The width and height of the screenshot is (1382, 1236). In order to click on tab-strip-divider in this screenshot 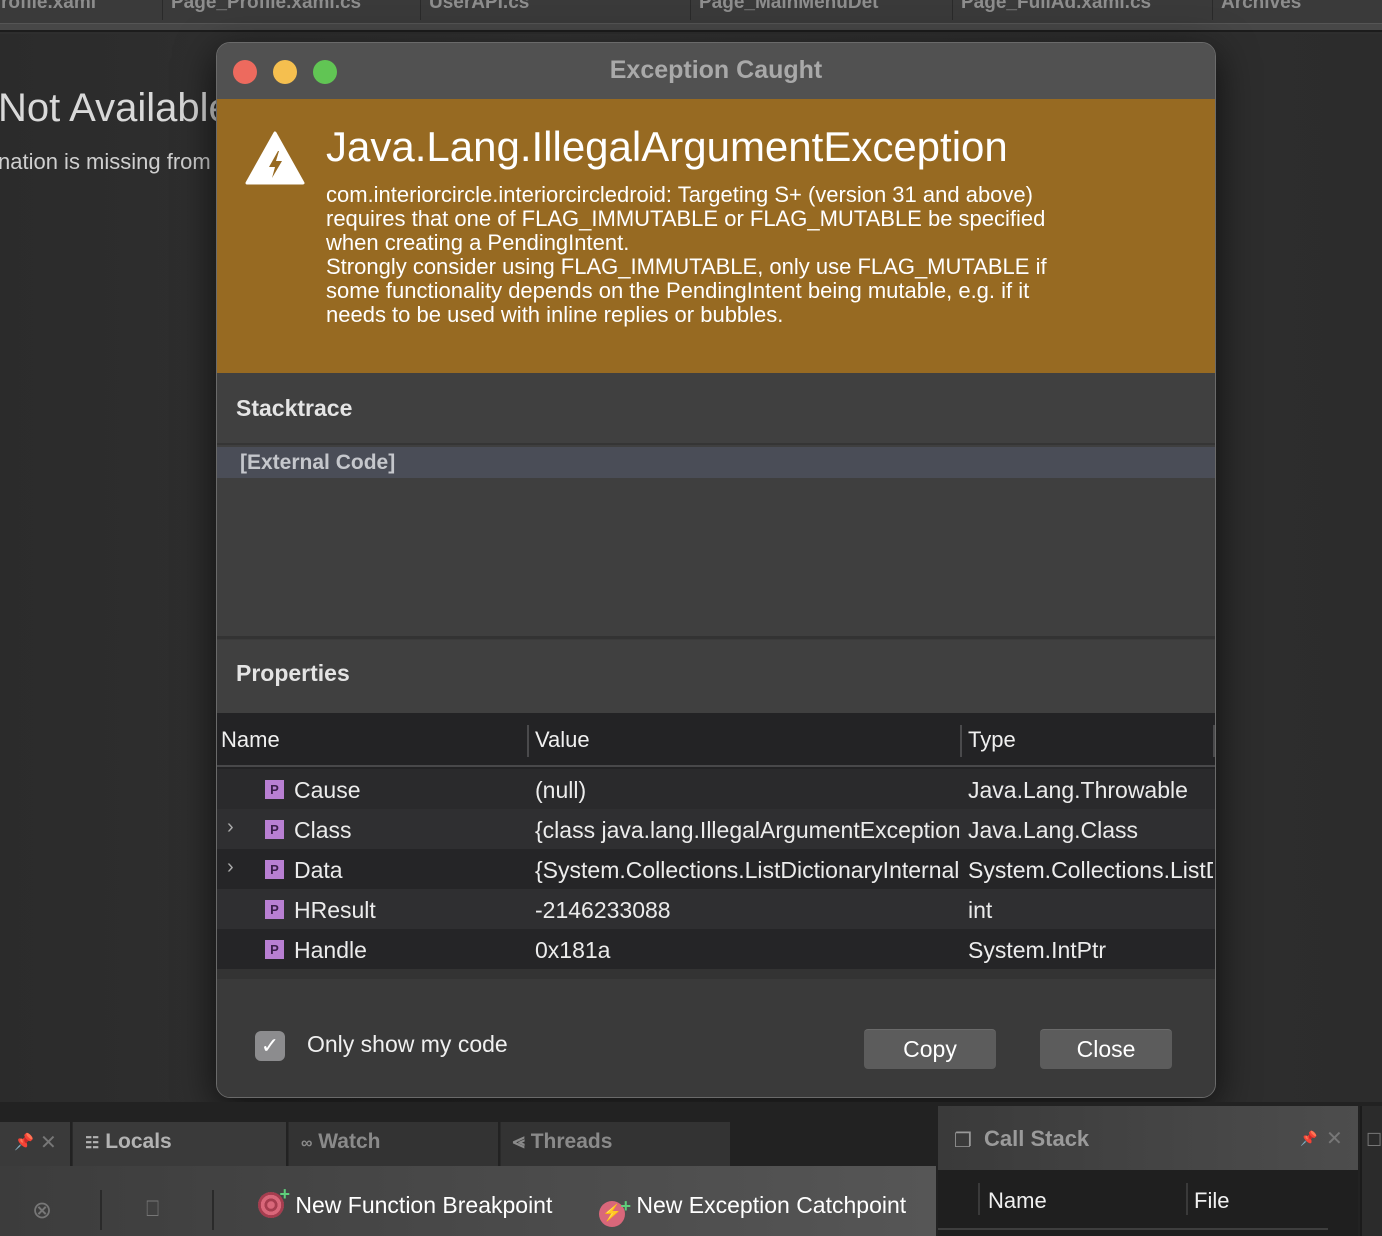, I will do `click(691, 28)`.